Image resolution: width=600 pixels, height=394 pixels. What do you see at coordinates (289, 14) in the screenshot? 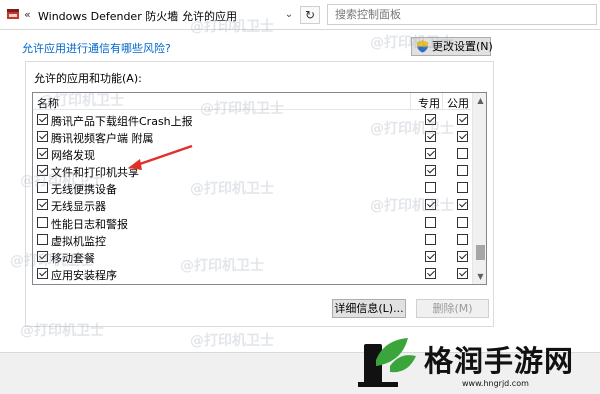
I see `chevron-down-icon: ⌄` at bounding box center [289, 14].